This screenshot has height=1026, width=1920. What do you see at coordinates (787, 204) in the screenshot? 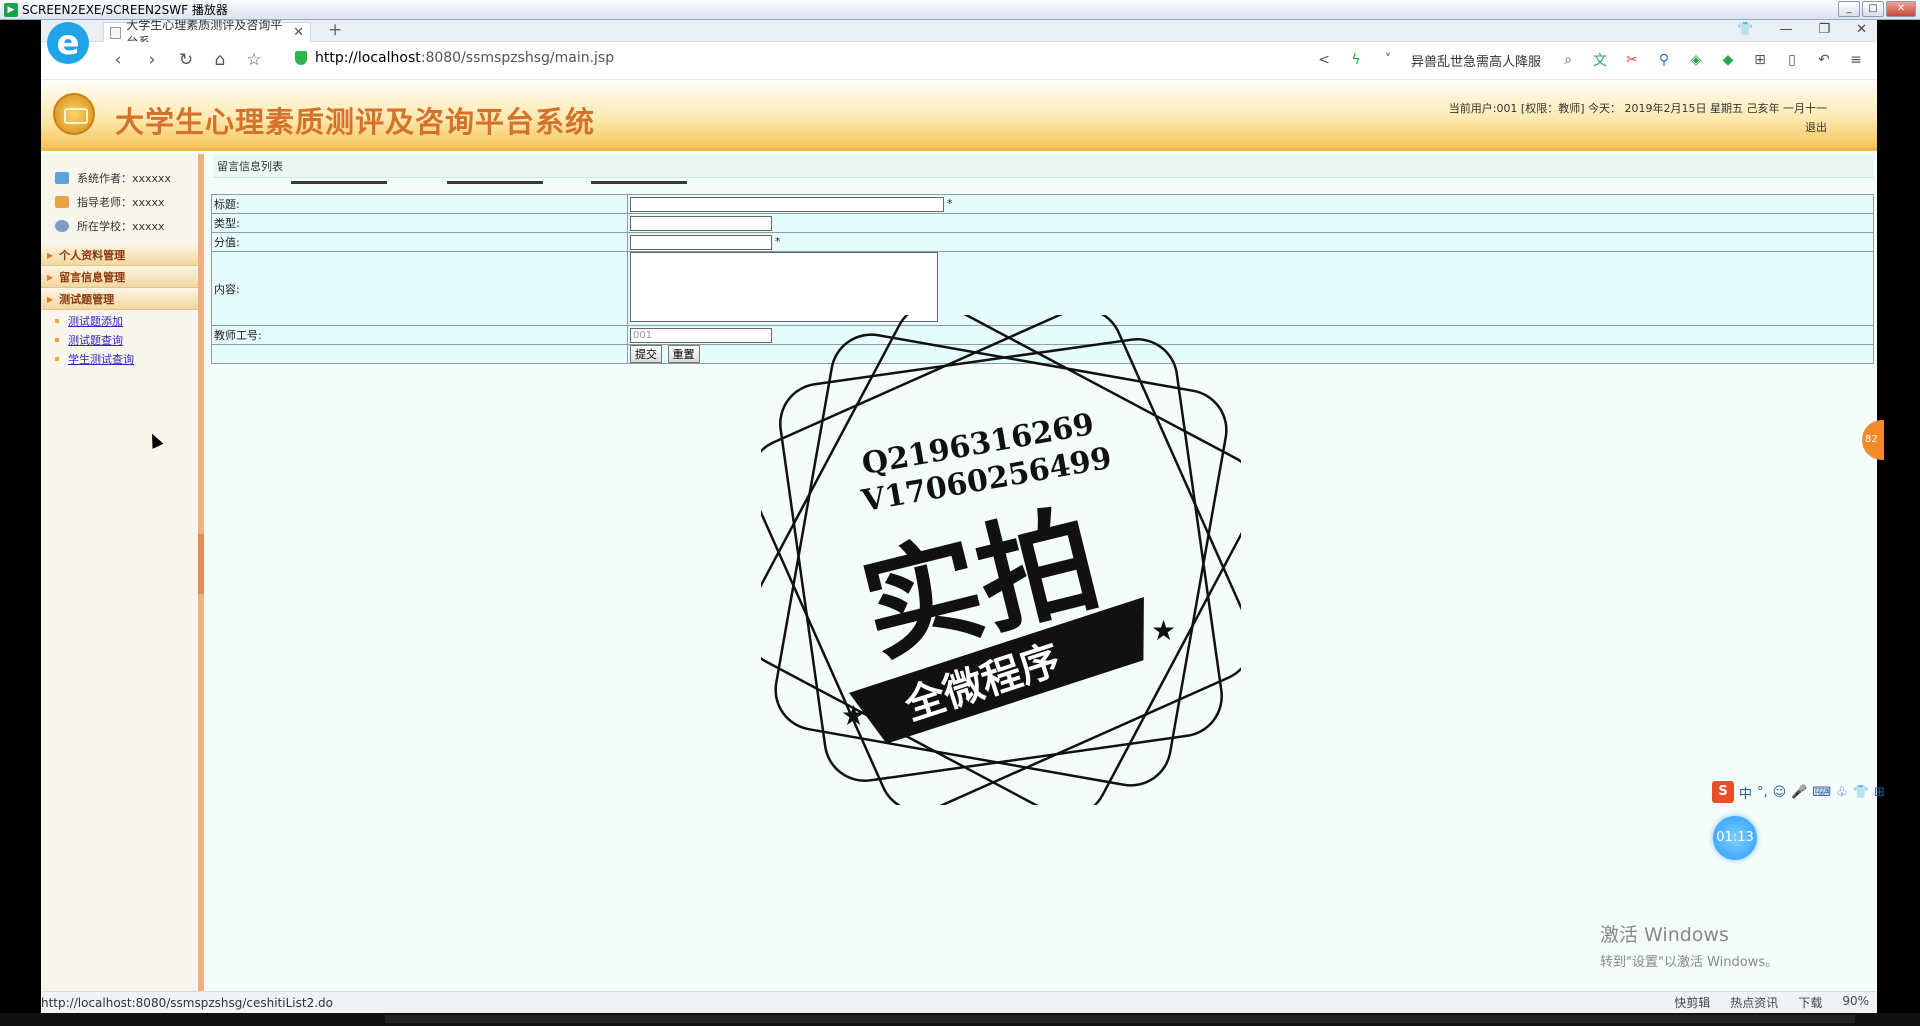
I see `title-input` at bounding box center [787, 204].